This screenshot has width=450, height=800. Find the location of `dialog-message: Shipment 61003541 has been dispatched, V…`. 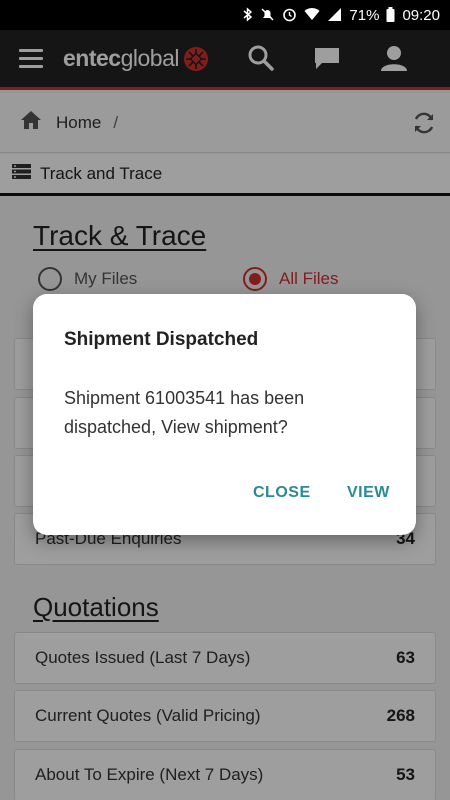

dialog-message: Shipment 61003541 has been dispatched, V… is located at coordinates (184, 412).